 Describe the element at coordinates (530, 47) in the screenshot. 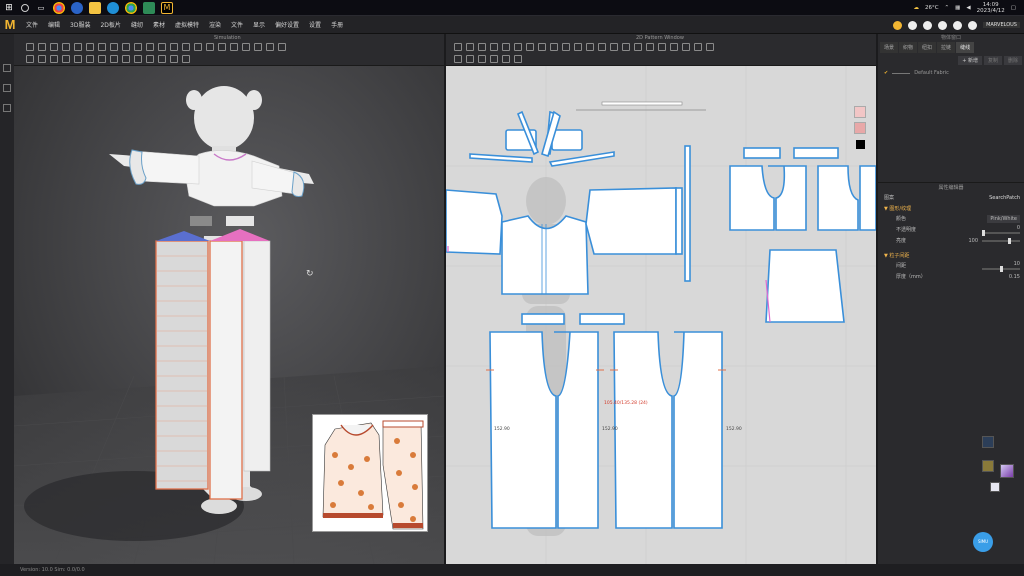

I see `2d-circle-tool-icon` at that location.